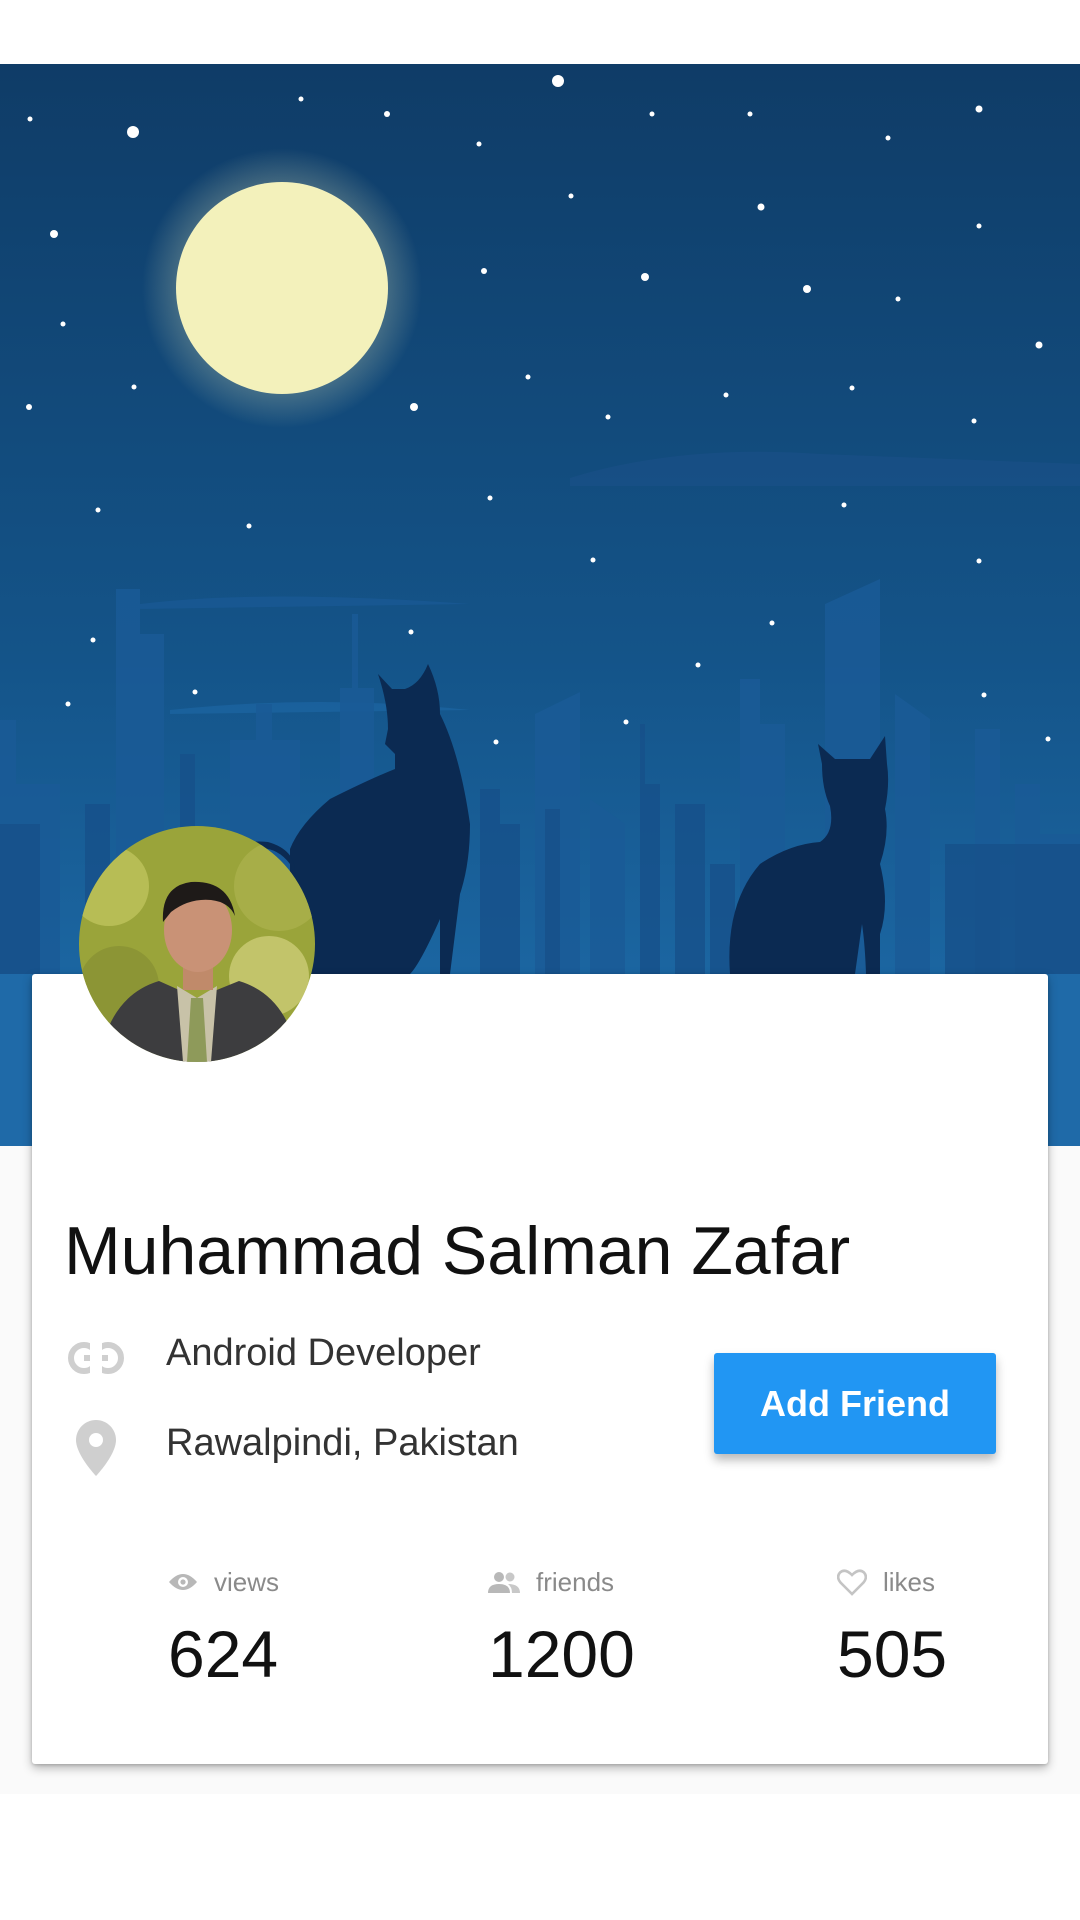 This screenshot has width=1080, height=1920. Describe the element at coordinates (223, 1654) in the screenshot. I see `stat-value: 624` at that location.